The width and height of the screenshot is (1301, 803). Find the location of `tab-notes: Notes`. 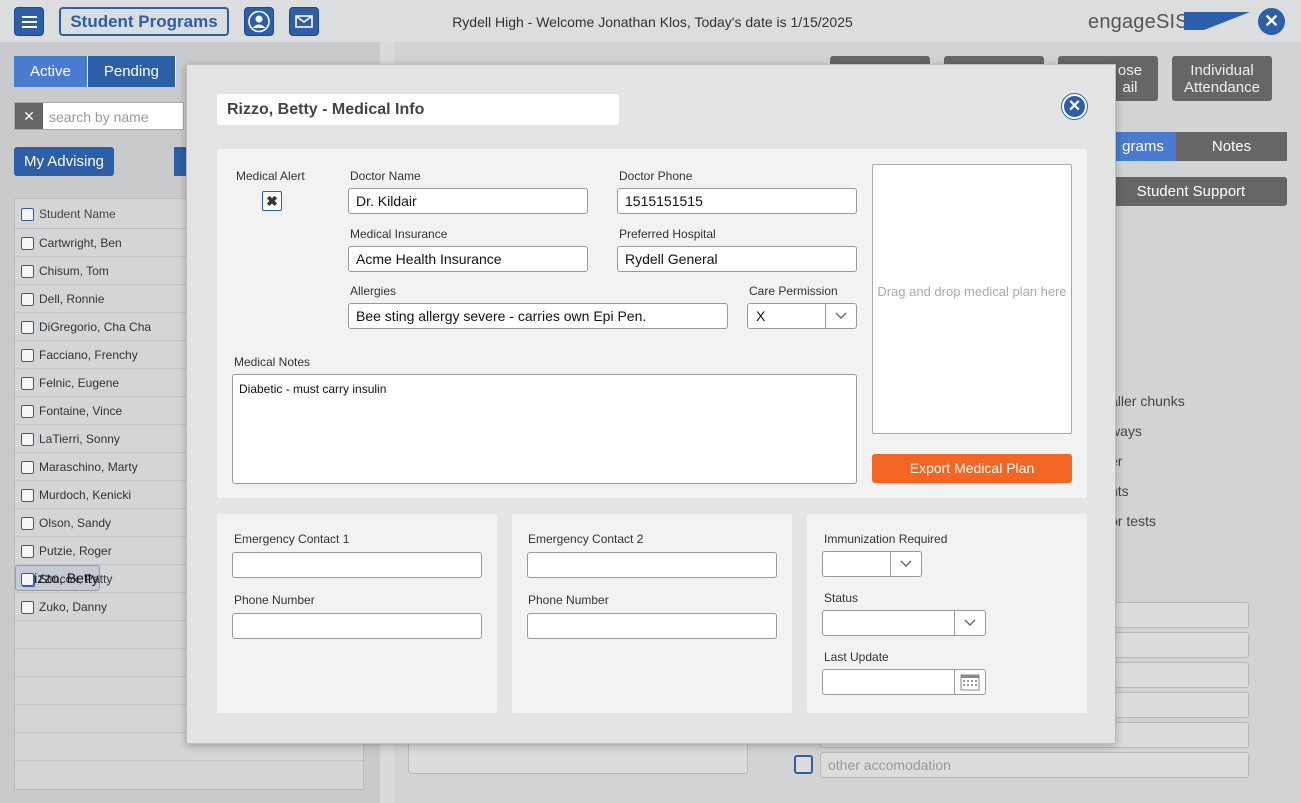

tab-notes: Notes is located at coordinates (1231, 146).